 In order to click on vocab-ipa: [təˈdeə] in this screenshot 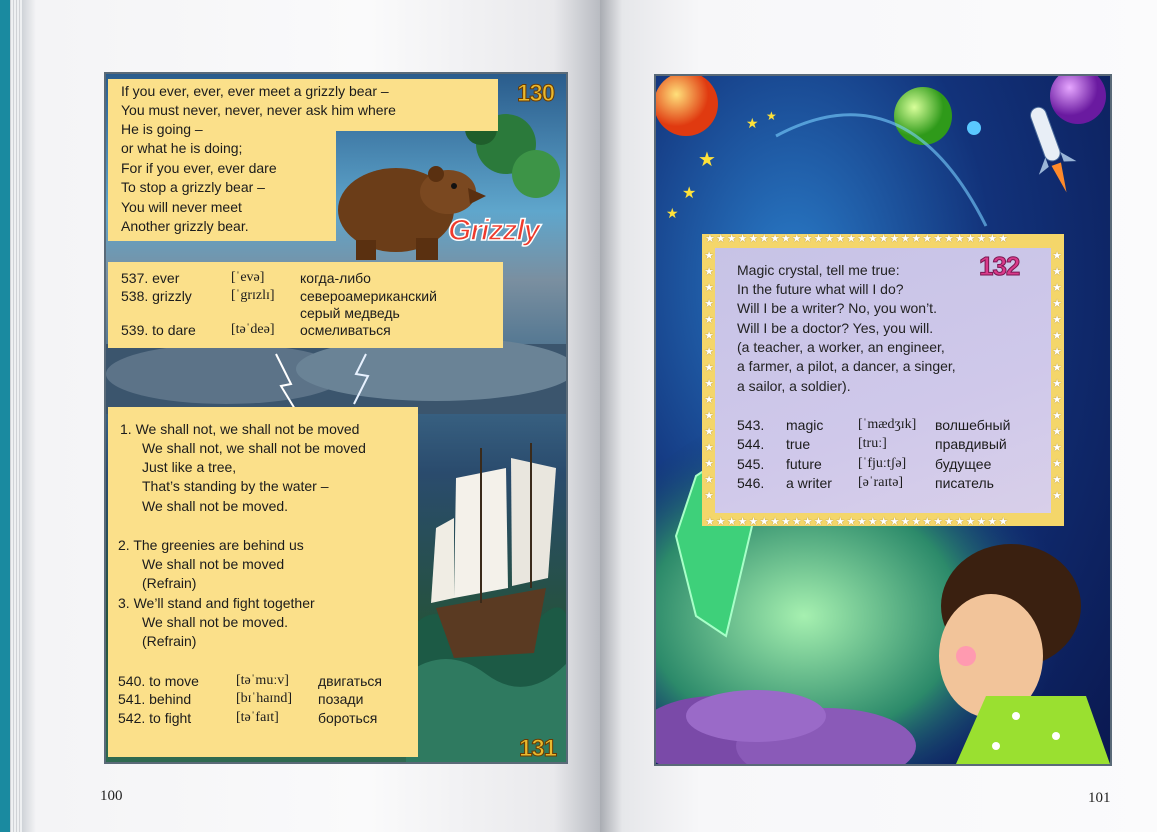, I will do `click(253, 329)`.